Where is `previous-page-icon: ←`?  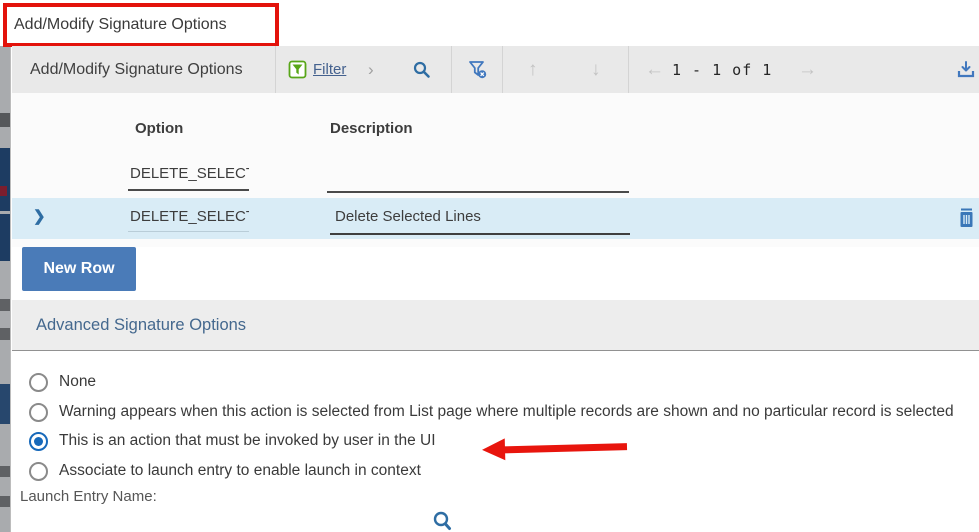 previous-page-icon: ← is located at coordinates (654, 69).